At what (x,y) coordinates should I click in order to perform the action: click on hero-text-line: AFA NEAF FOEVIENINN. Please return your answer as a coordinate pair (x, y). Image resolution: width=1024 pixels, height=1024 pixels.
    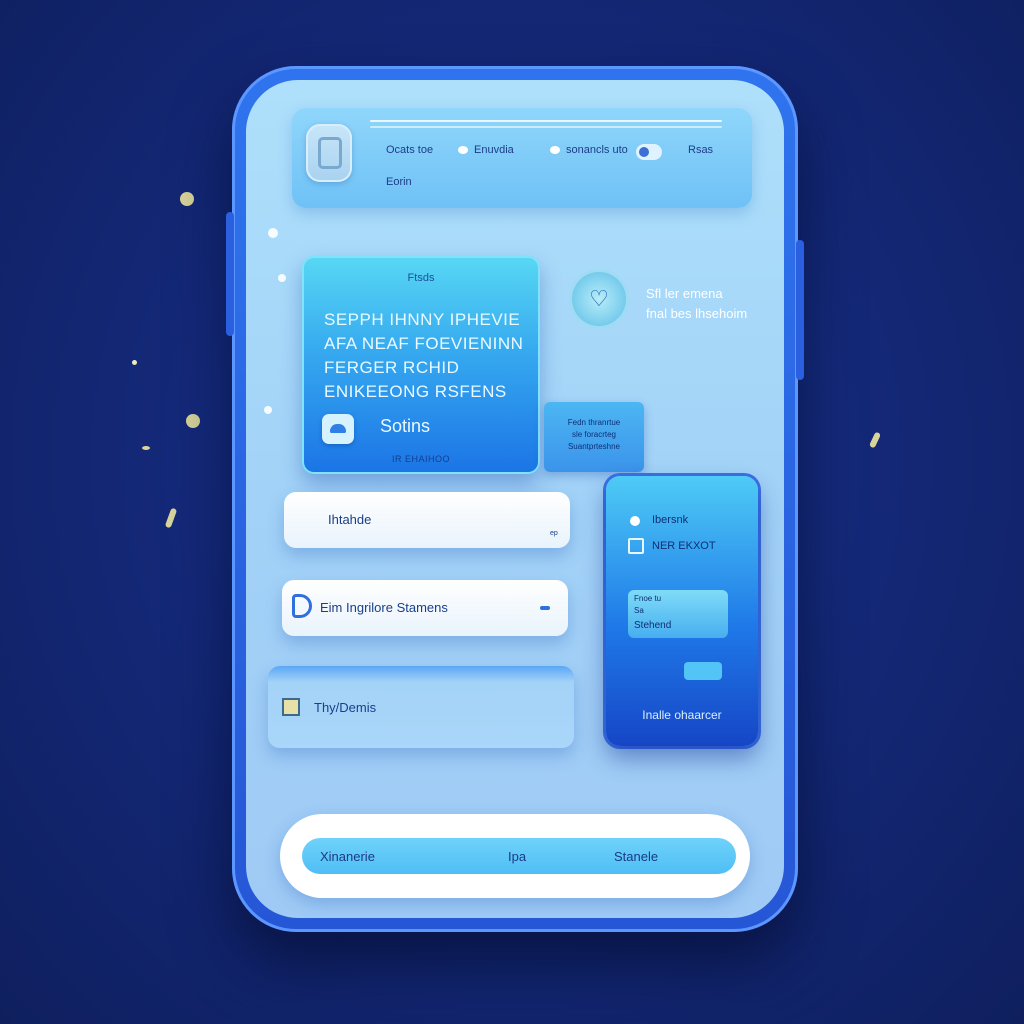
    Looking at the image, I should click on (424, 343).